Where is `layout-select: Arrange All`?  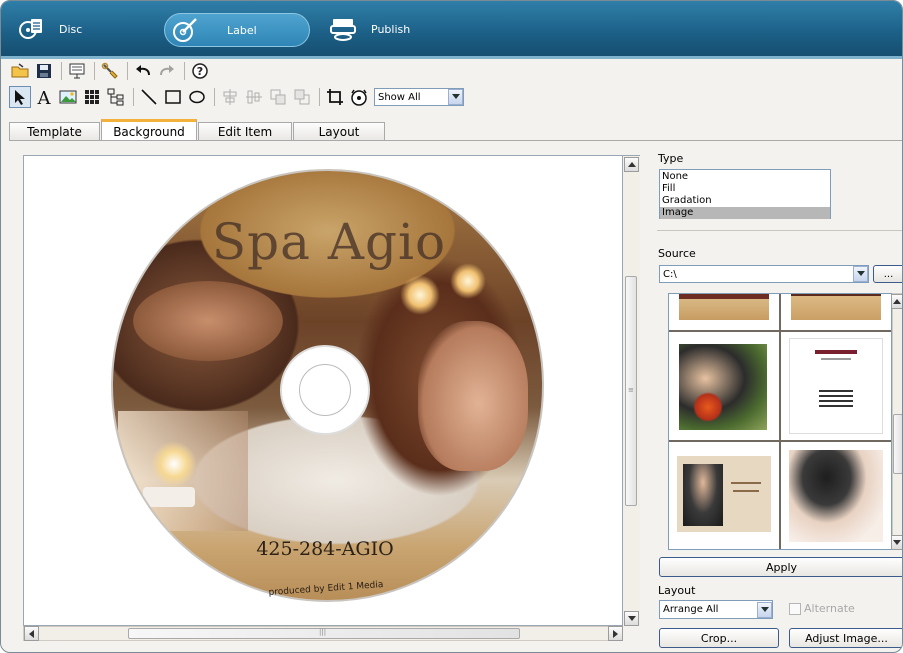
layout-select: Arrange All is located at coordinates (716, 609).